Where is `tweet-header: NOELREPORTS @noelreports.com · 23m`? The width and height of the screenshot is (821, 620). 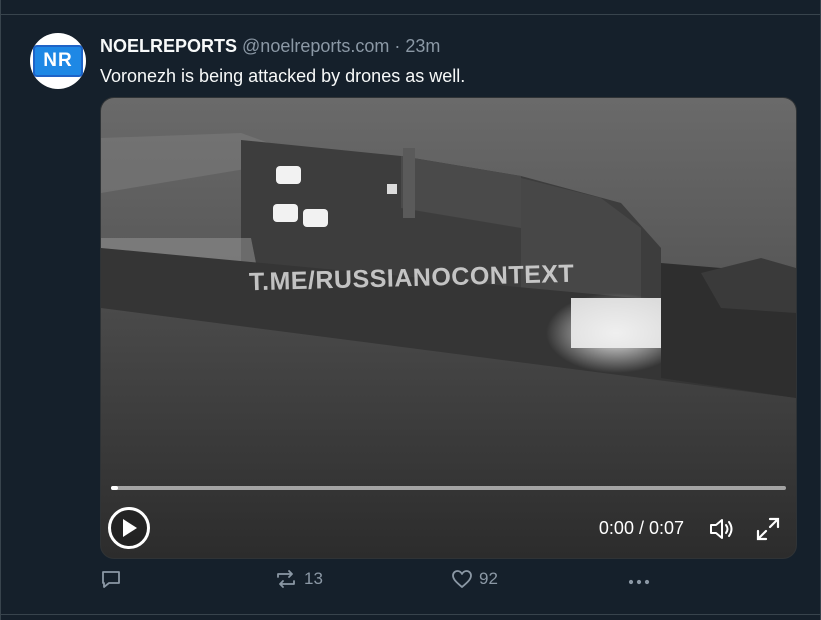
tweet-header: NOELREPORTS @noelreports.com · 23m is located at coordinates (270, 46).